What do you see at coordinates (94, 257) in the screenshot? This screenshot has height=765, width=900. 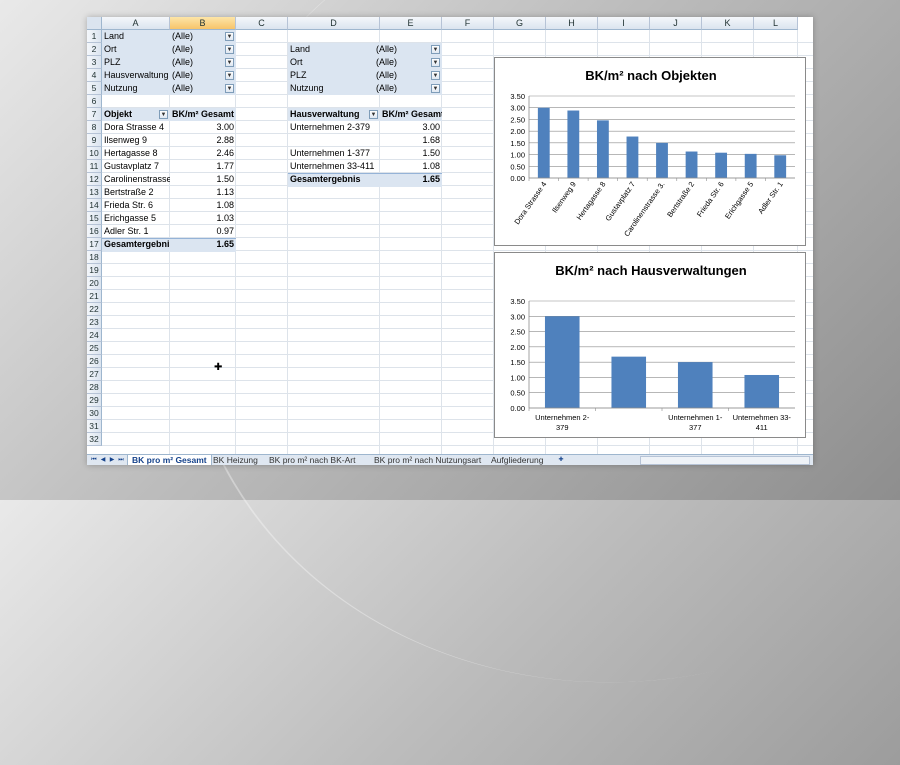 I see `row-header-18: 18` at bounding box center [94, 257].